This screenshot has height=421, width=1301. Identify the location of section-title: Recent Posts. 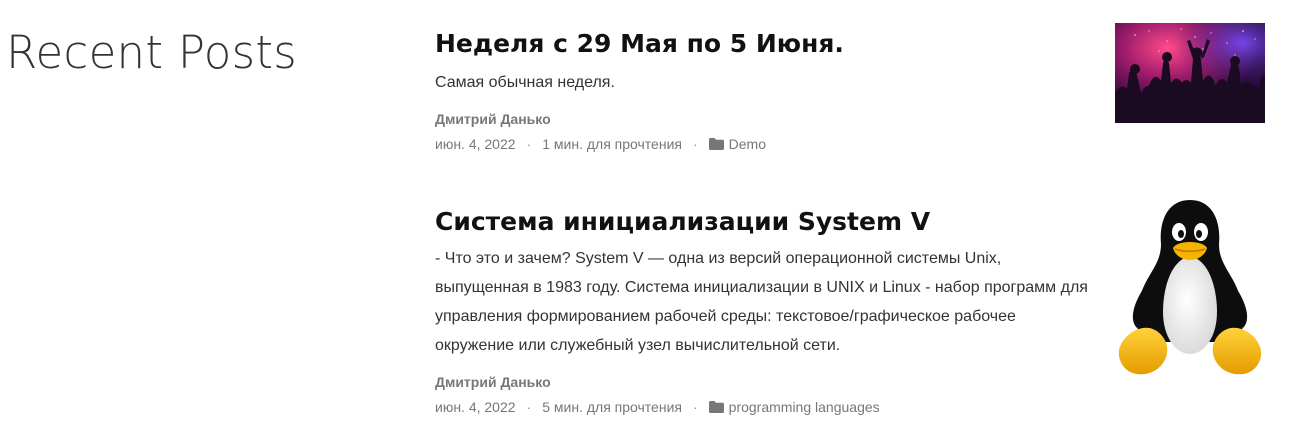
(152, 52).